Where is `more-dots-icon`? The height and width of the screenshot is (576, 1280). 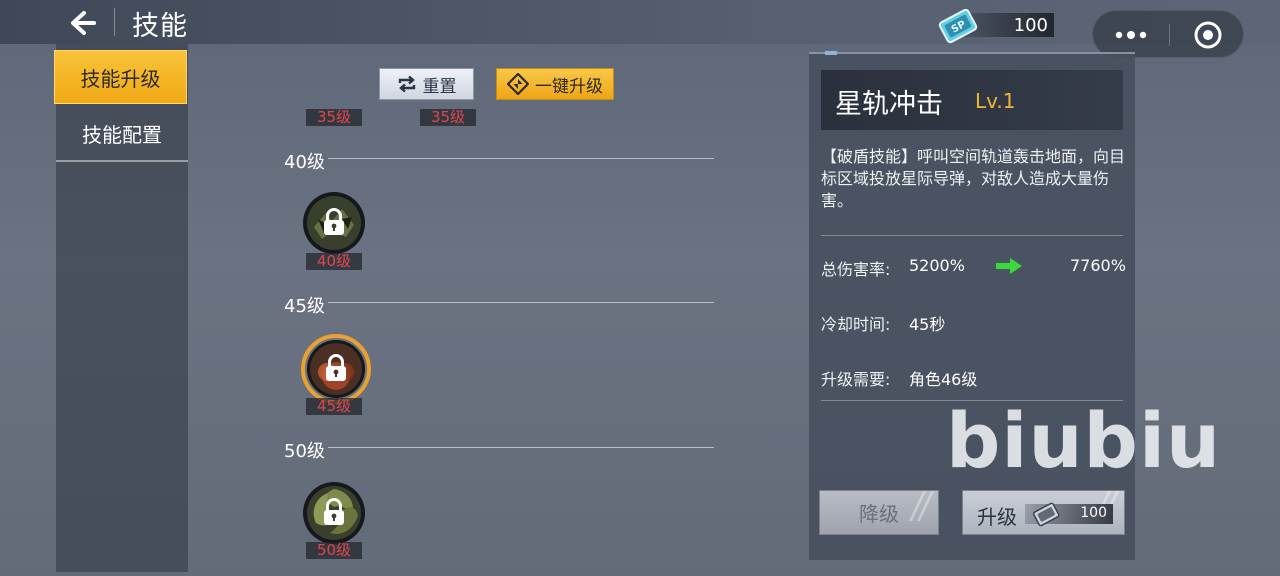 more-dots-icon is located at coordinates (1131, 35).